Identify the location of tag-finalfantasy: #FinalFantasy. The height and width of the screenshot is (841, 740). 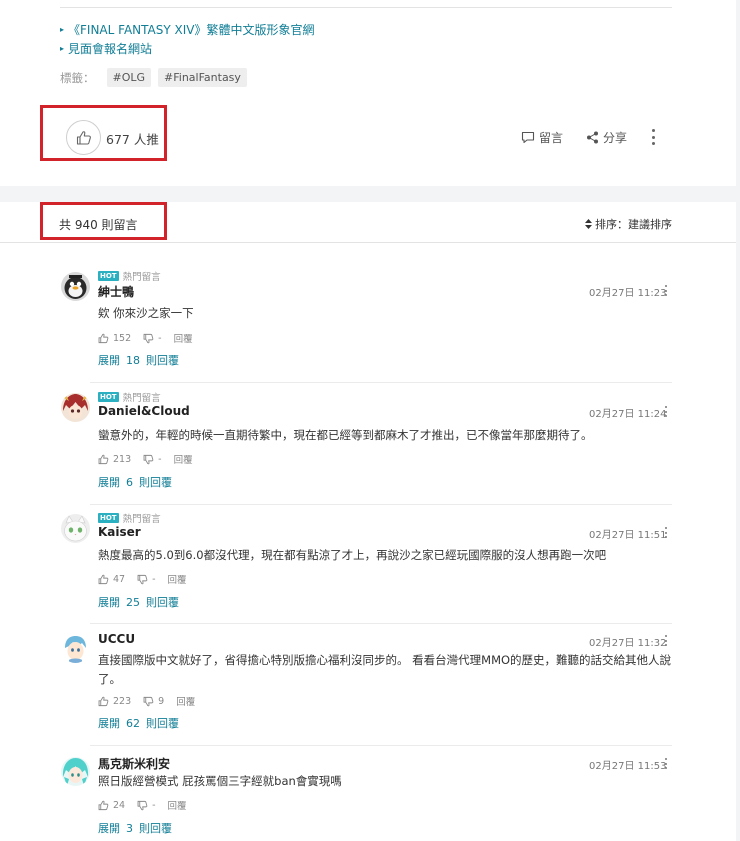
(202, 77).